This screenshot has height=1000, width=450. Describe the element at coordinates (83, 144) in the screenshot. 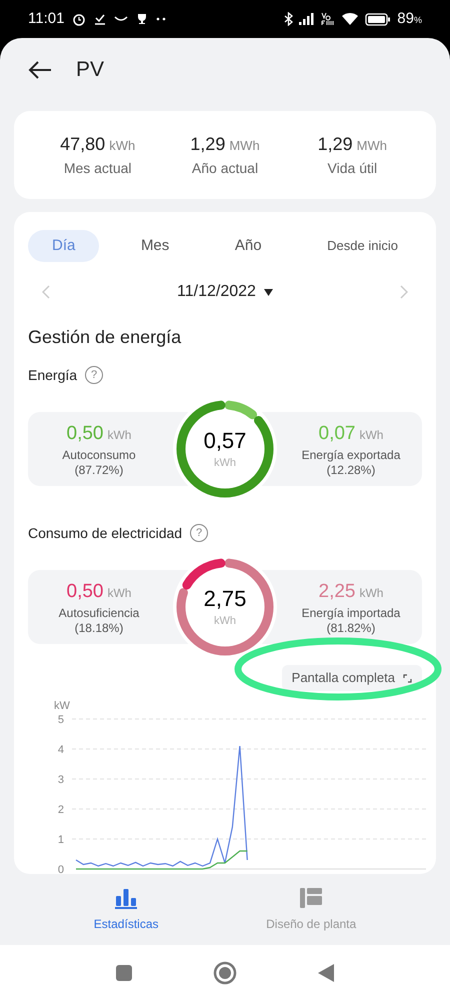

I see `summary-value: 47,80` at that location.